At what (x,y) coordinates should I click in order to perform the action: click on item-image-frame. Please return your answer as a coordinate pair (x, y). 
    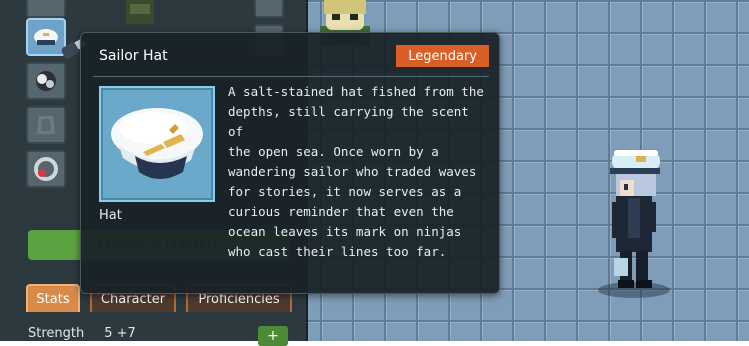
    Looking at the image, I should click on (157, 144).